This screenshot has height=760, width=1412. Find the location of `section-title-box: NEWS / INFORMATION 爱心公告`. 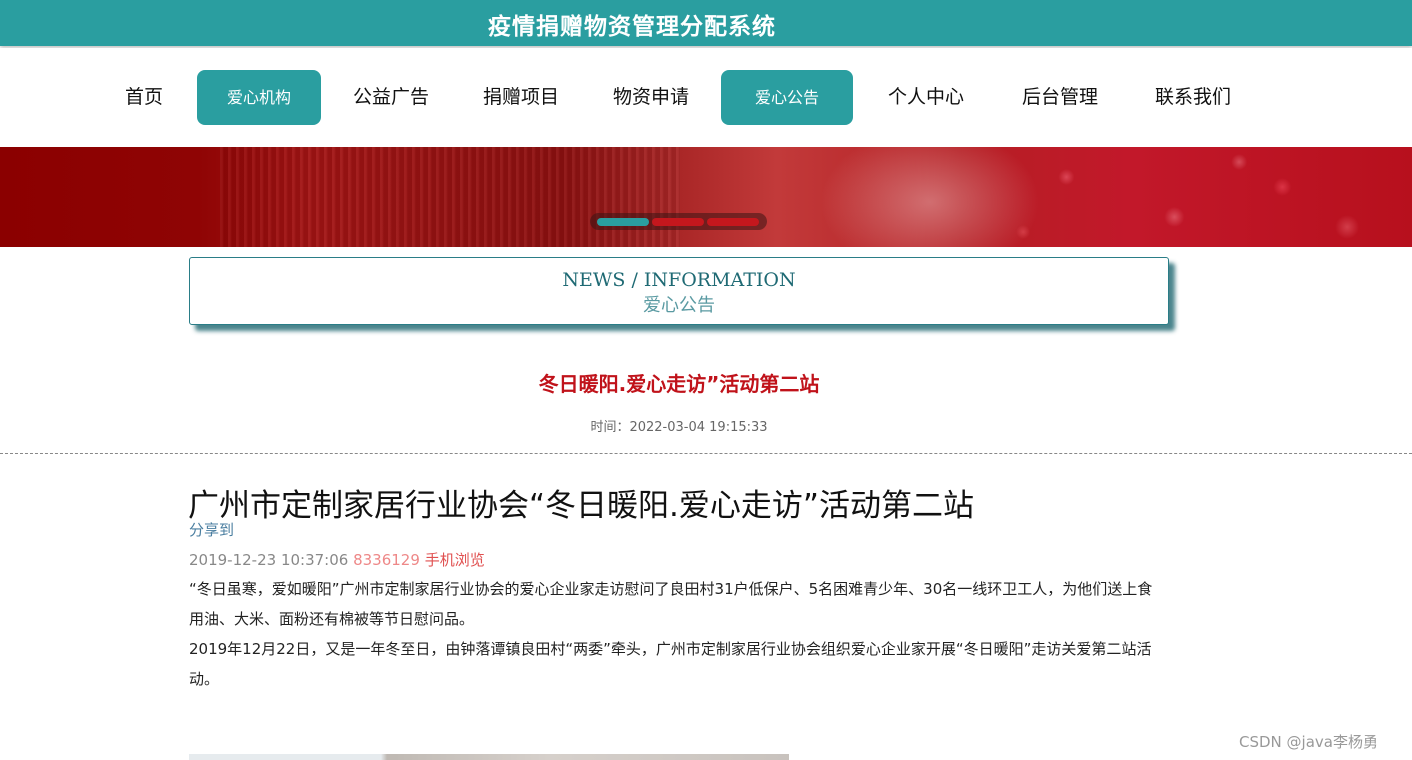

section-title-box: NEWS / INFORMATION 爱心公告 is located at coordinates (679, 291).